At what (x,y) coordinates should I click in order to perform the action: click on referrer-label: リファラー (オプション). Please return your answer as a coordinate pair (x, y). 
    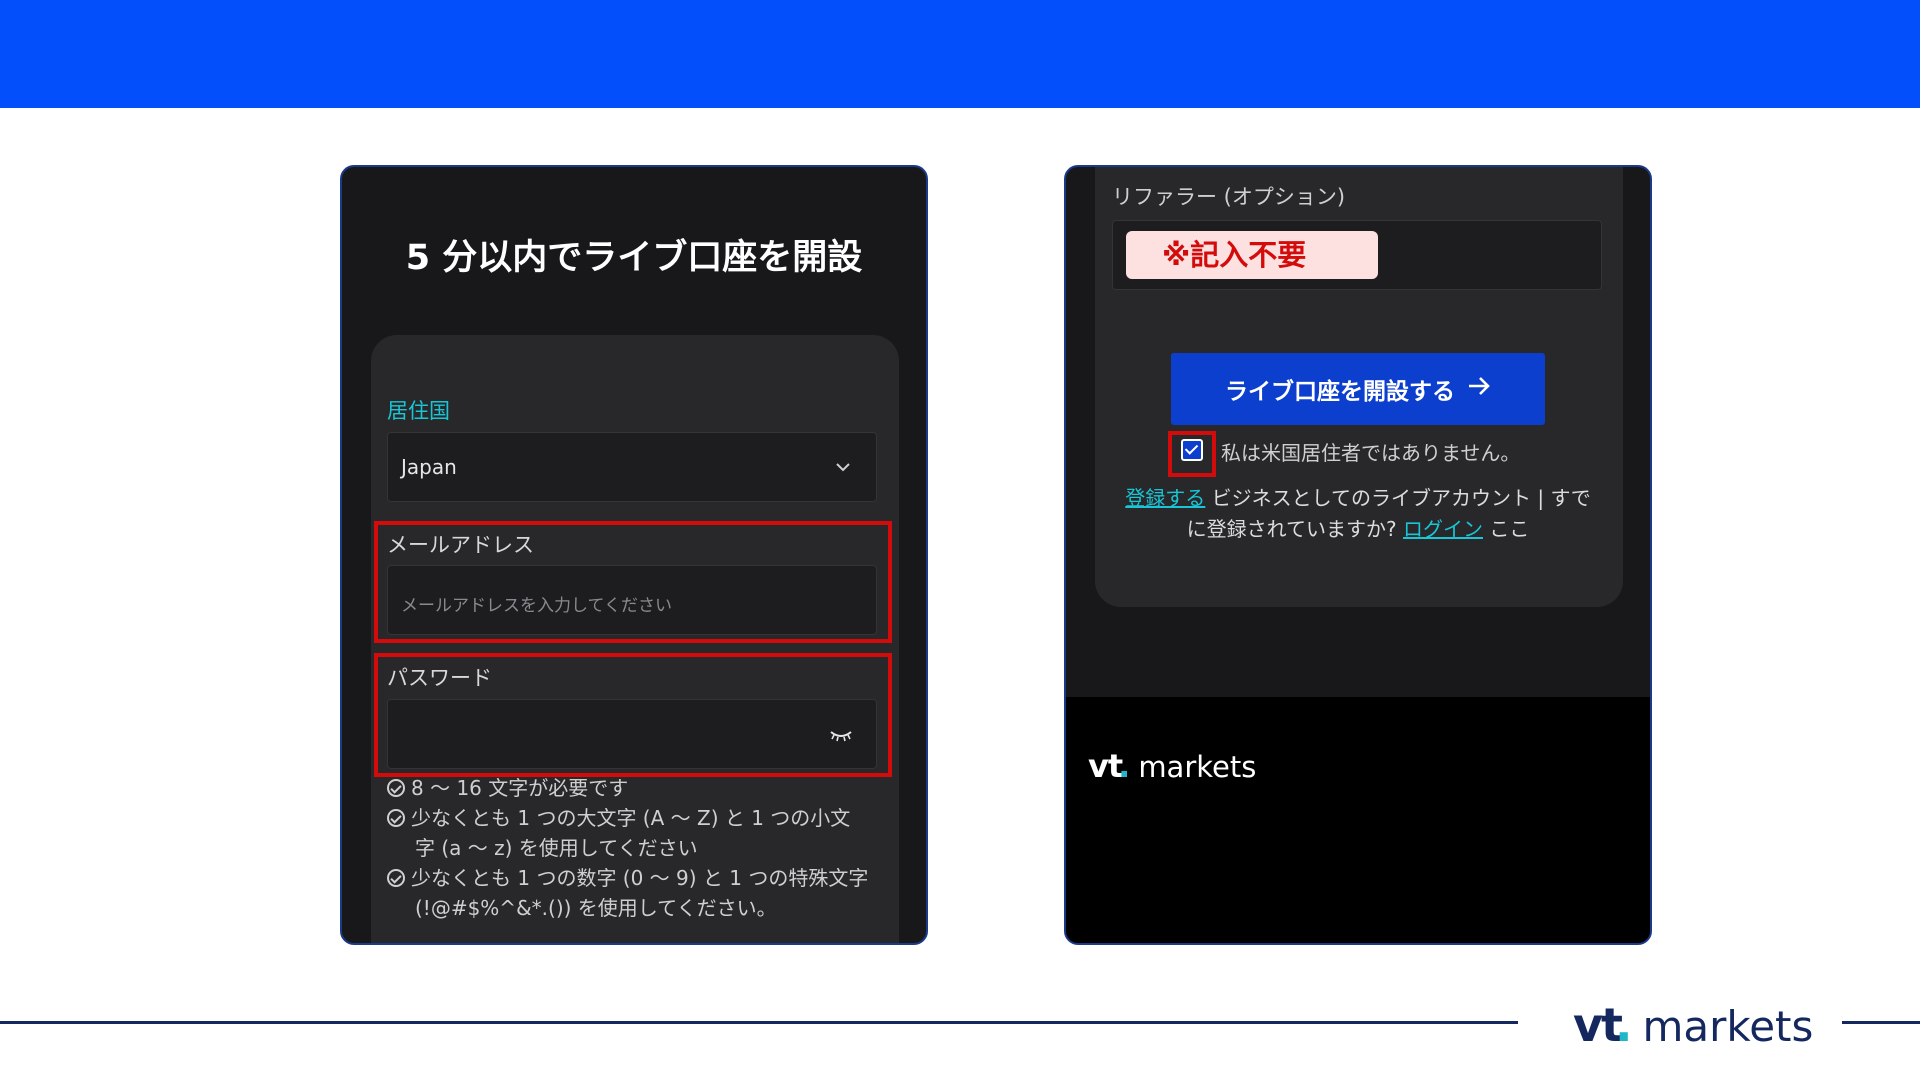
    Looking at the image, I should click on (1229, 197).